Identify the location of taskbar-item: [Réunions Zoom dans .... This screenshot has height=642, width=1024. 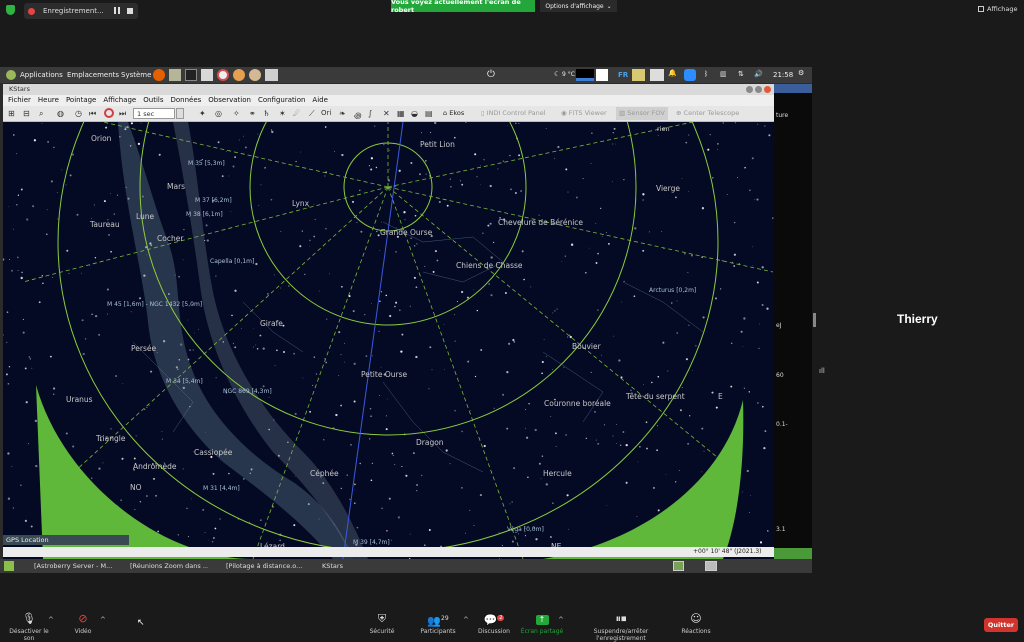
(162, 566).